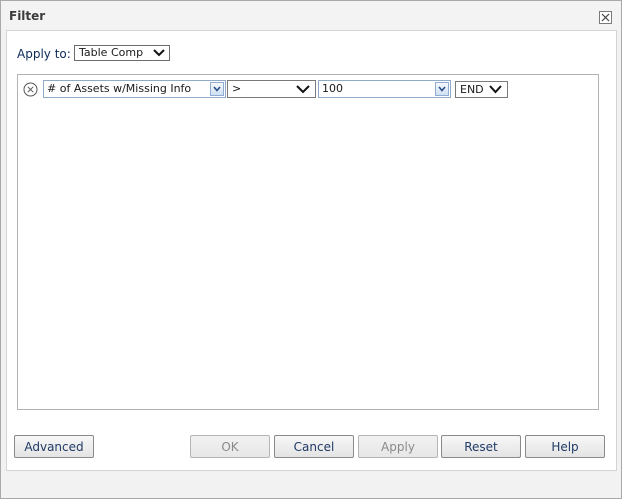 The height and width of the screenshot is (499, 622). I want to click on help-button: Help, so click(565, 446).